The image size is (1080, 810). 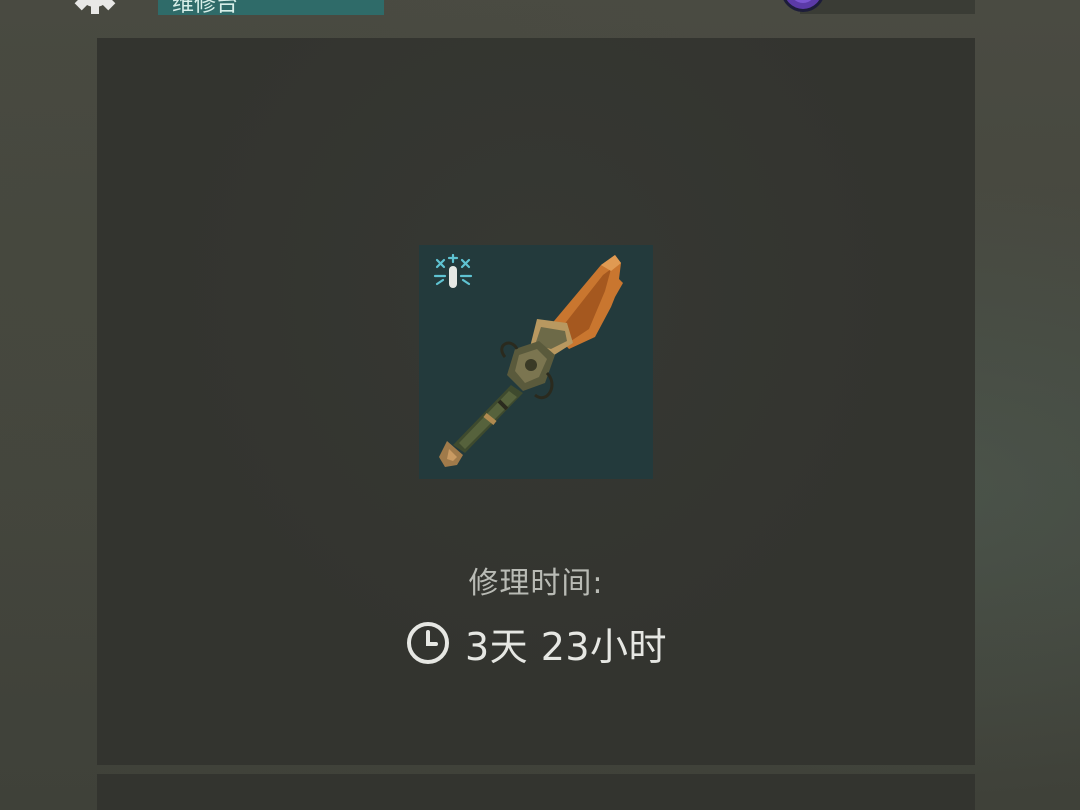 I want to click on tab-label: 维修台, so click(x=205, y=7).